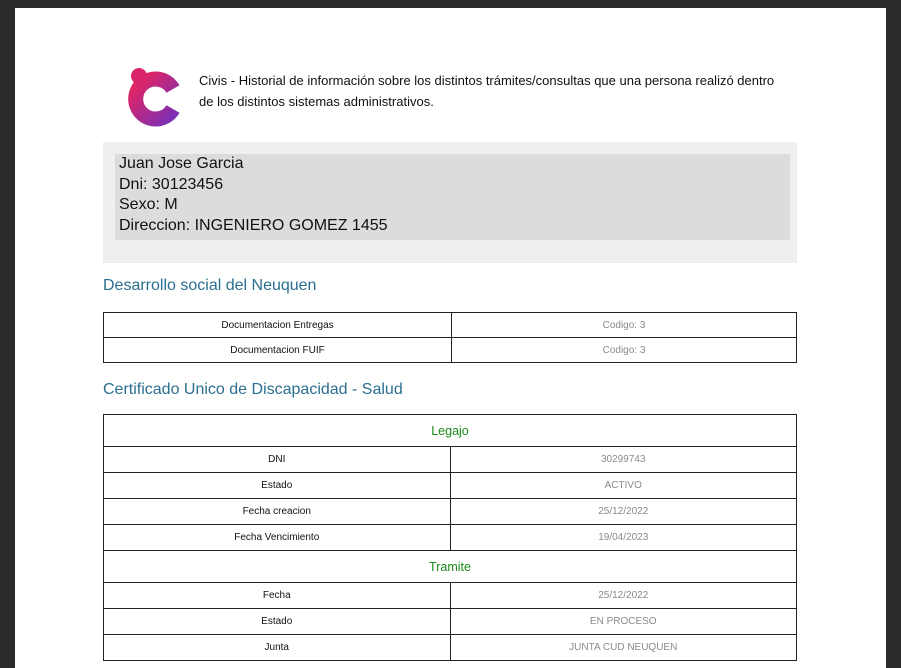 The width and height of the screenshot is (901, 668). What do you see at coordinates (210, 285) in the screenshot?
I see `section-title-desarrollo-social: Desarrollo social del Neuquen` at bounding box center [210, 285].